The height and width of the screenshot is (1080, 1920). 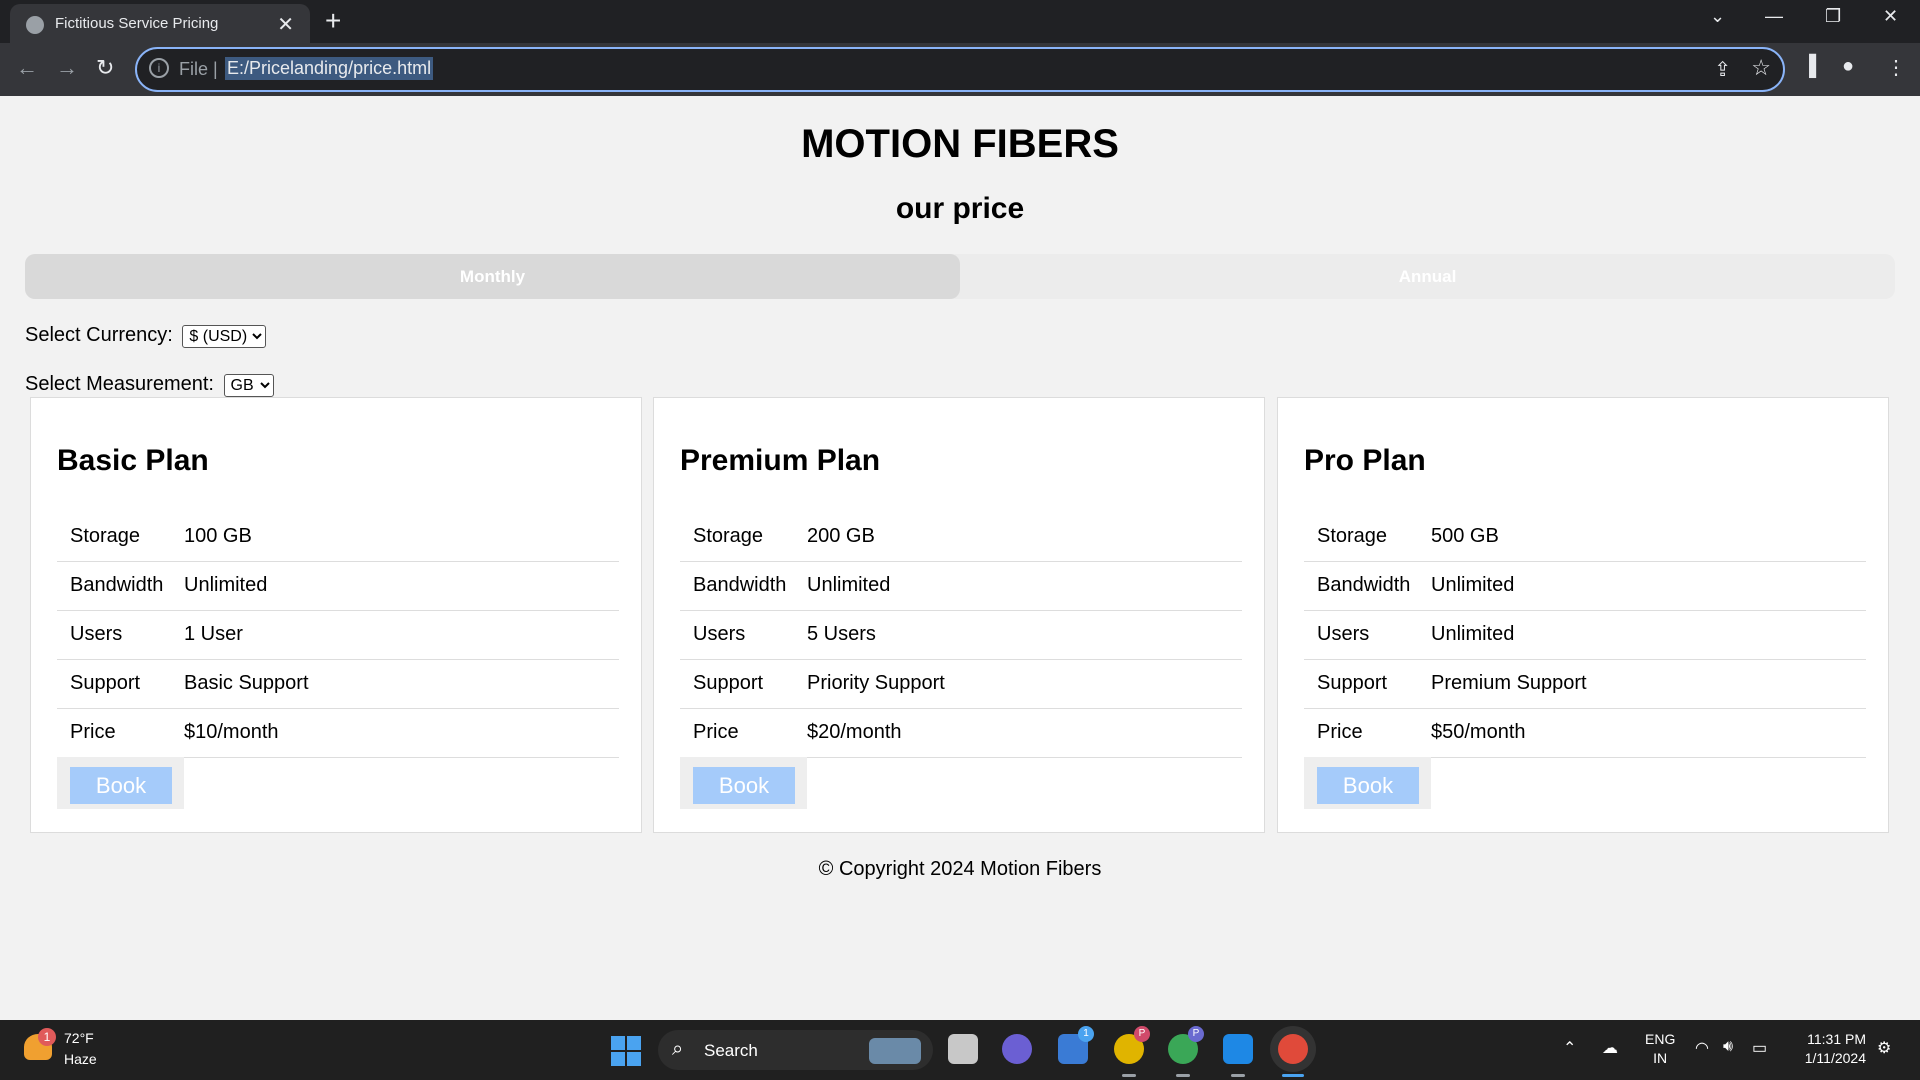 I want to click on restore-icon: ❐, so click(x=1833, y=16).